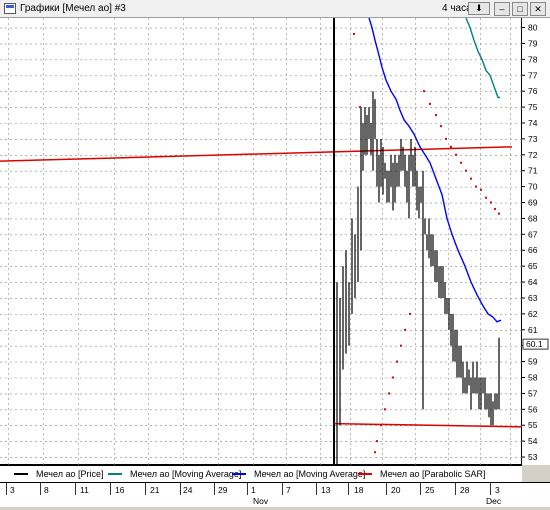 The image size is (550, 510). Describe the element at coordinates (533, 250) in the screenshot. I see `price-tick-label: 66` at that location.